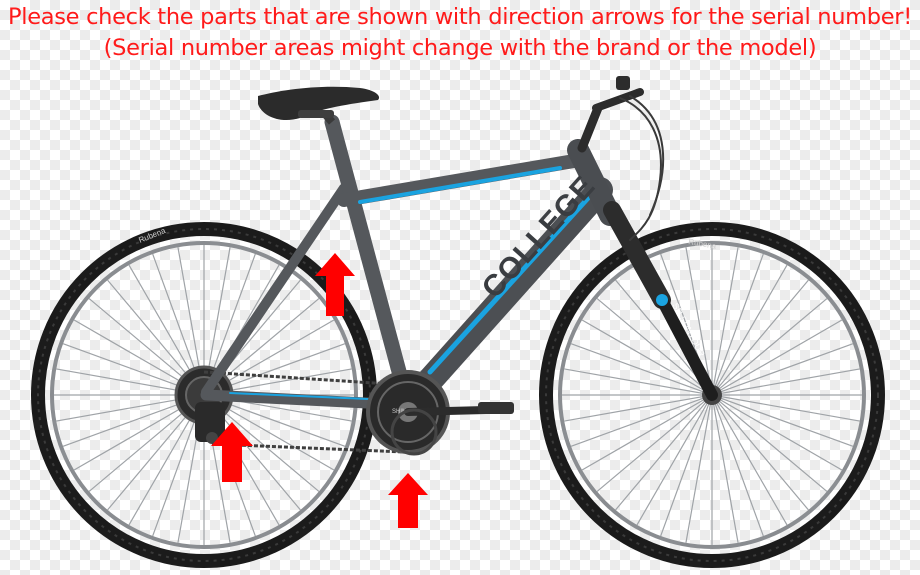 The height and width of the screenshot is (575, 920). I want to click on bottom-bracket-arrow, so click(408, 500).